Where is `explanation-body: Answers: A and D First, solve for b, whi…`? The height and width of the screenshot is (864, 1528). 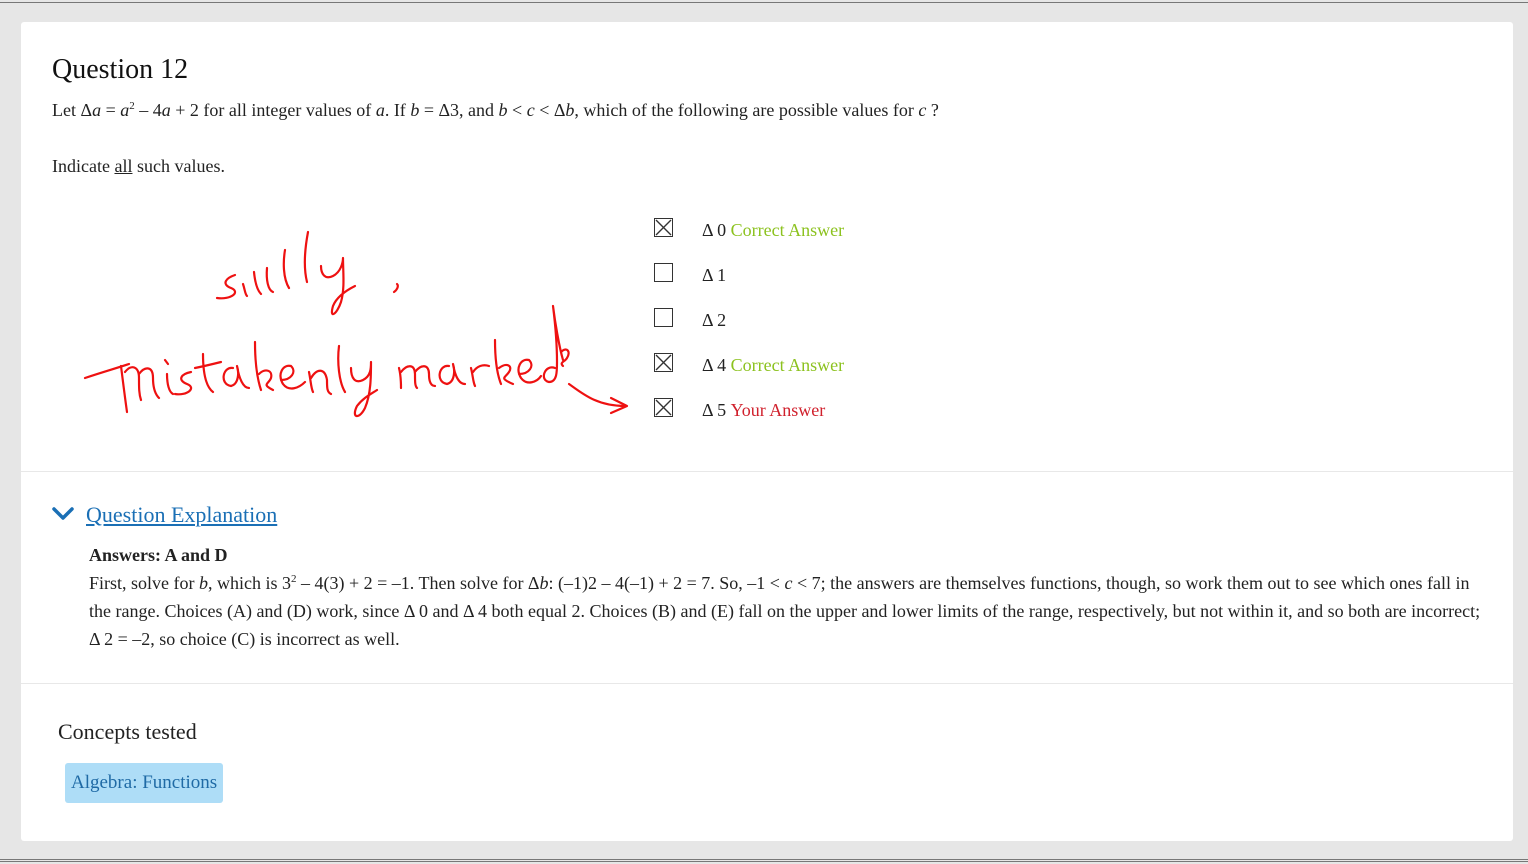 explanation-body: Answers: A and D First, solve for b, whi… is located at coordinates (789, 597).